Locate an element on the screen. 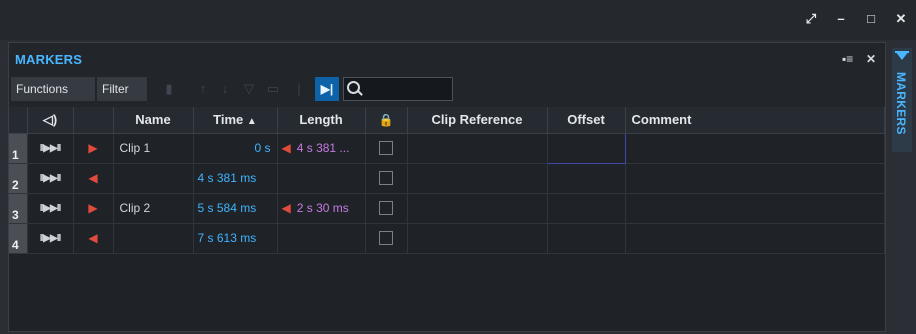 This screenshot has height=334, width=916. panel-close-icon: ✕ is located at coordinates (871, 59).